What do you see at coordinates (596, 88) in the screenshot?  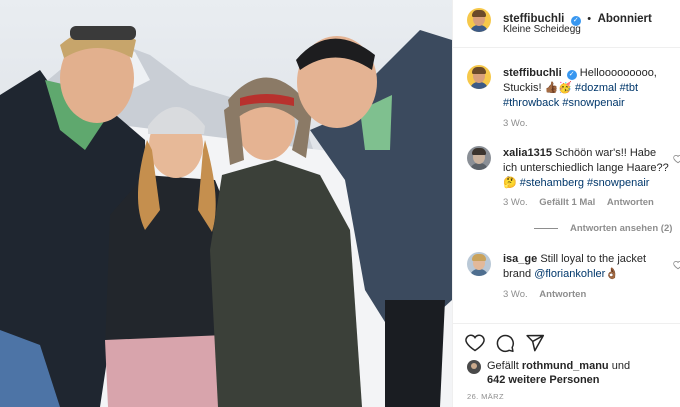 I see `hashtag-link: #dozmal` at bounding box center [596, 88].